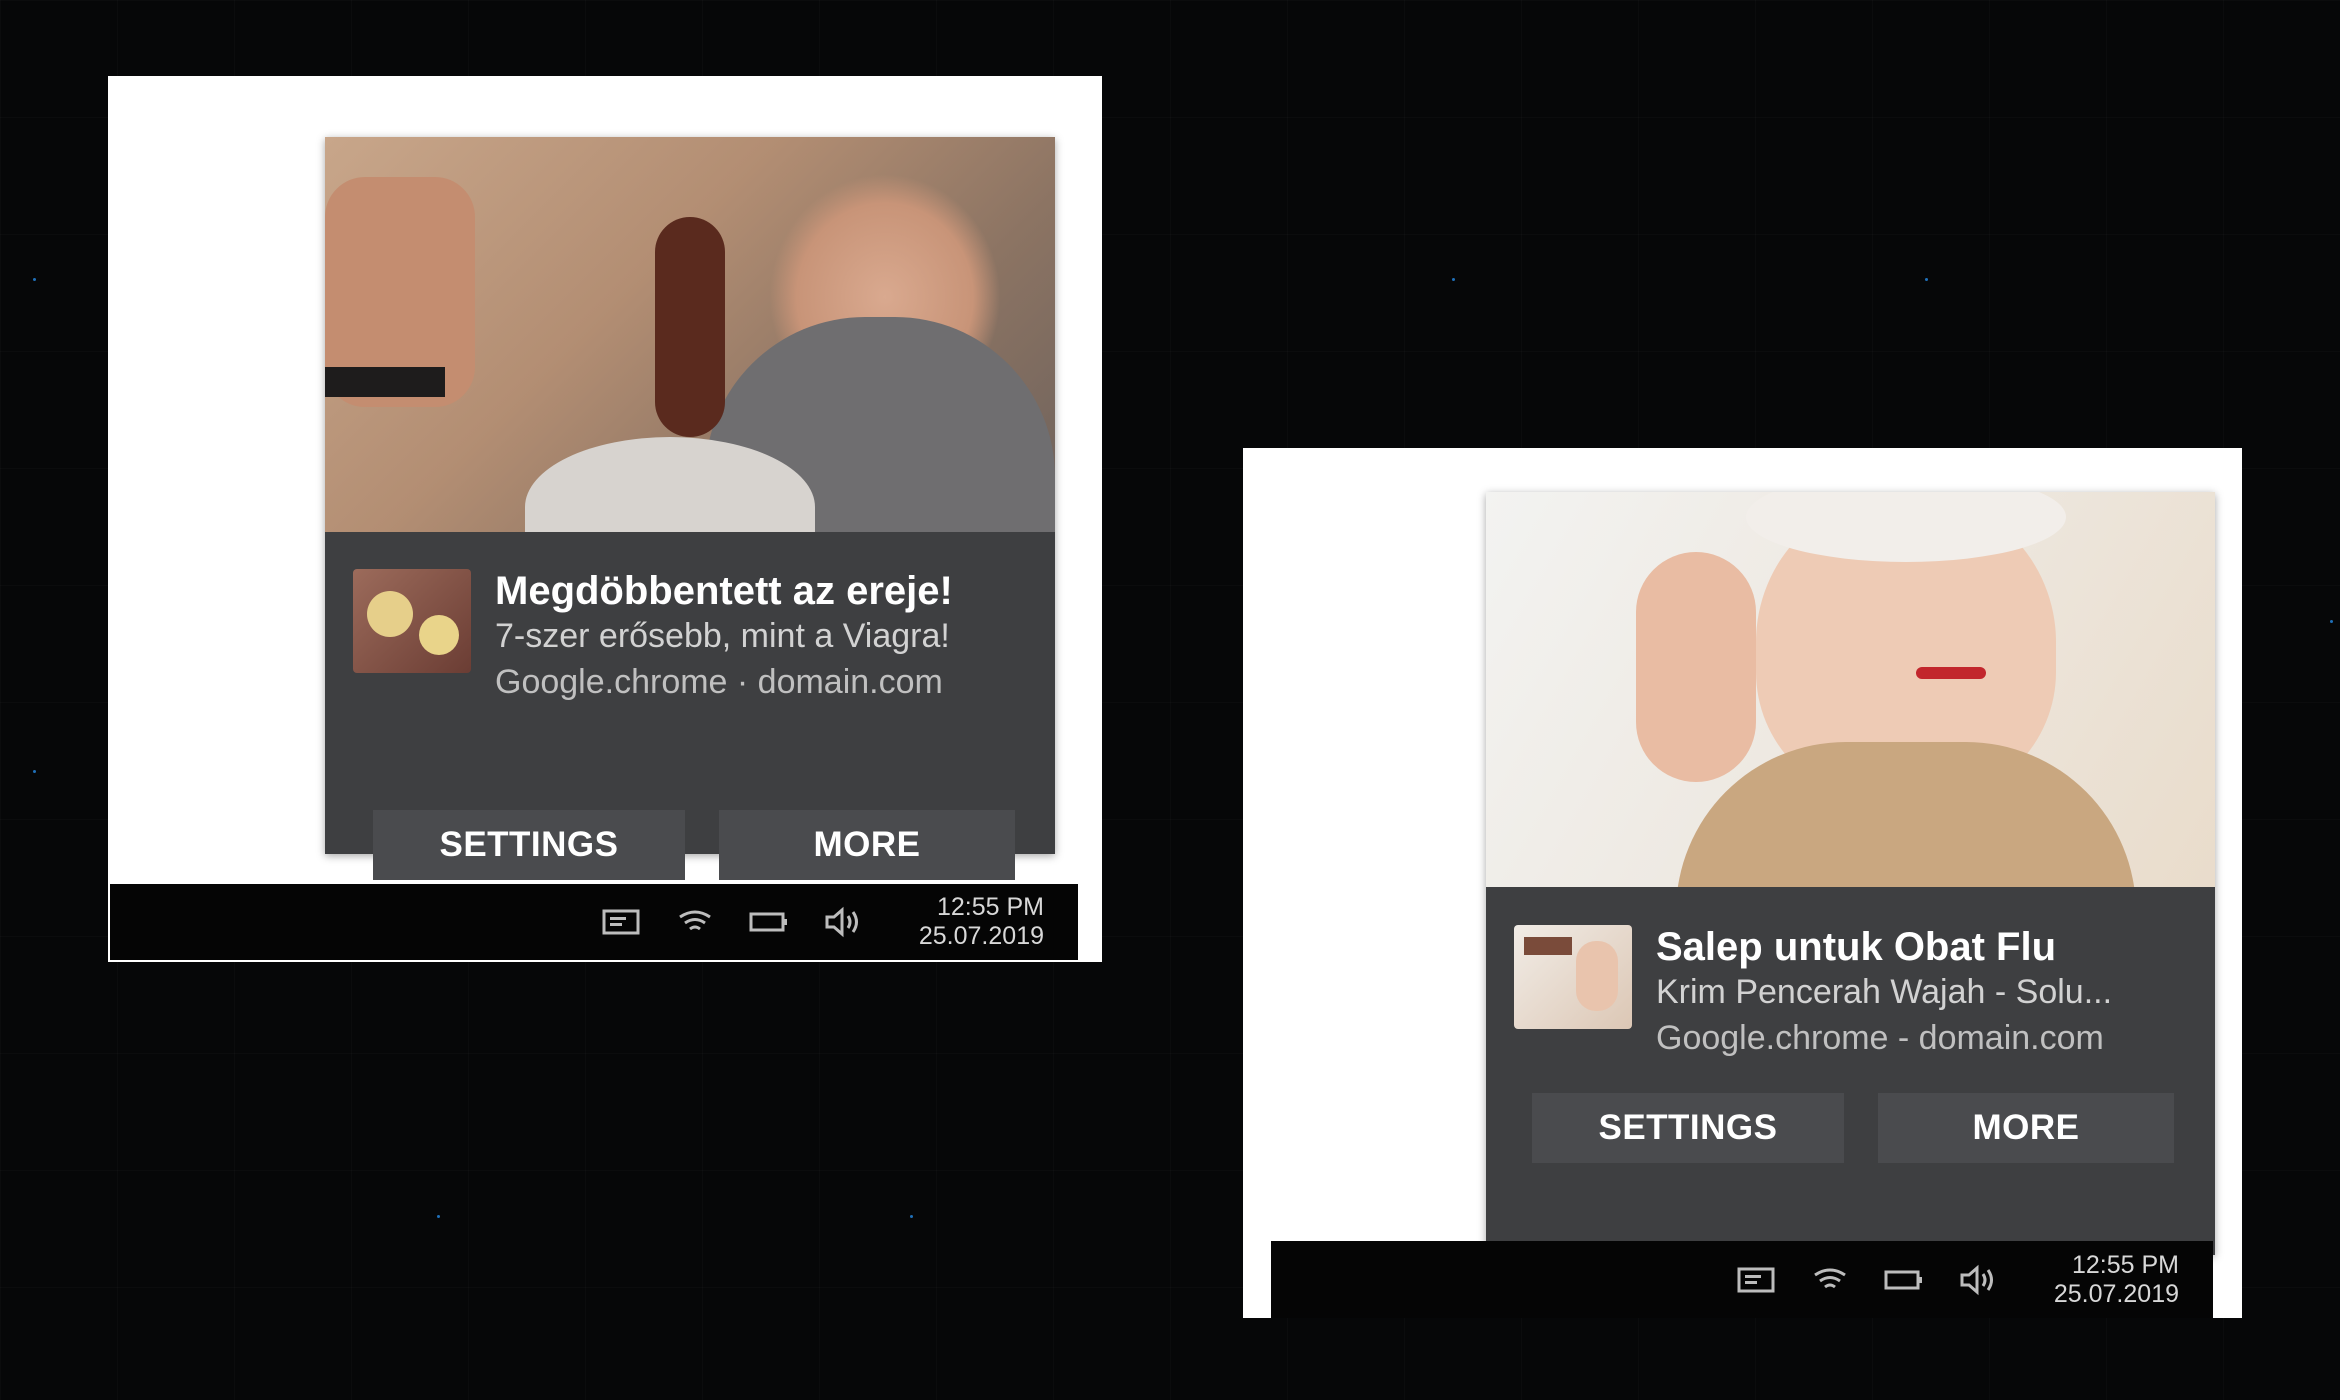 The width and height of the screenshot is (2340, 1400). Describe the element at coordinates (719, 682) in the screenshot. I see `notification-source: Google.chrome · domain.com` at that location.